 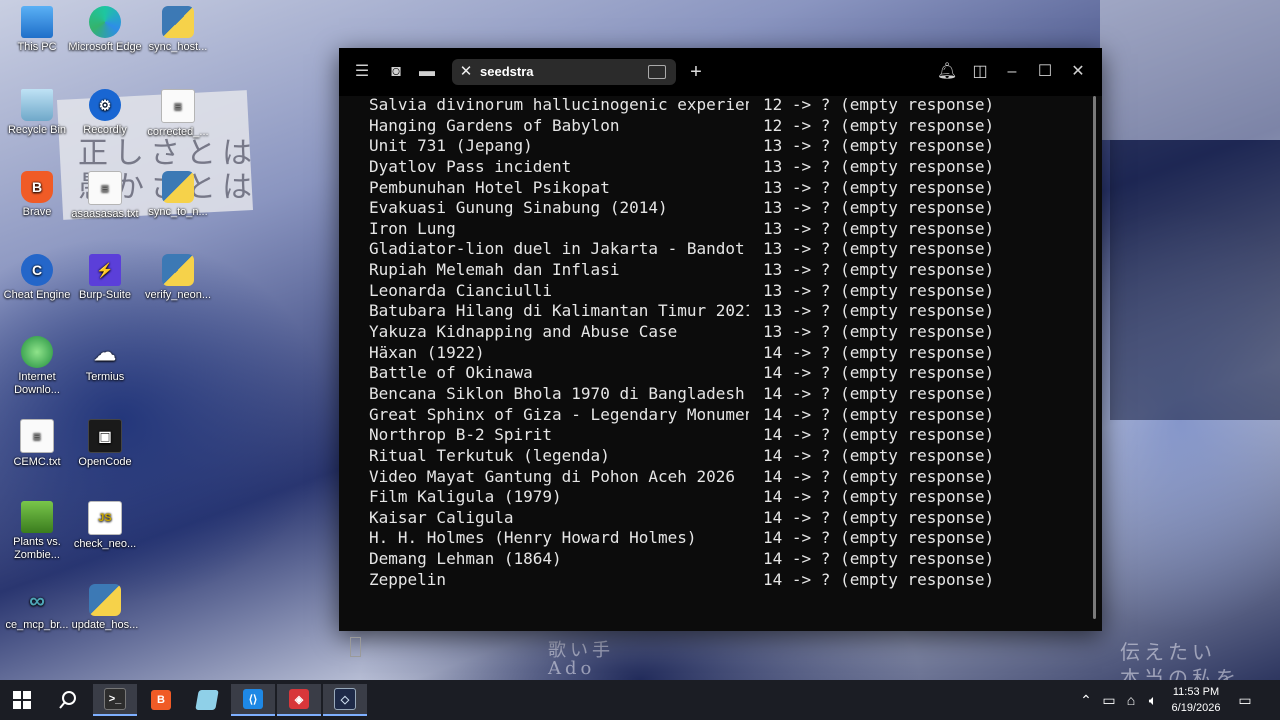 What do you see at coordinates (494, 270) in the screenshot?
I see `line-title: Rupiah Melemah dan Inflasi` at bounding box center [494, 270].